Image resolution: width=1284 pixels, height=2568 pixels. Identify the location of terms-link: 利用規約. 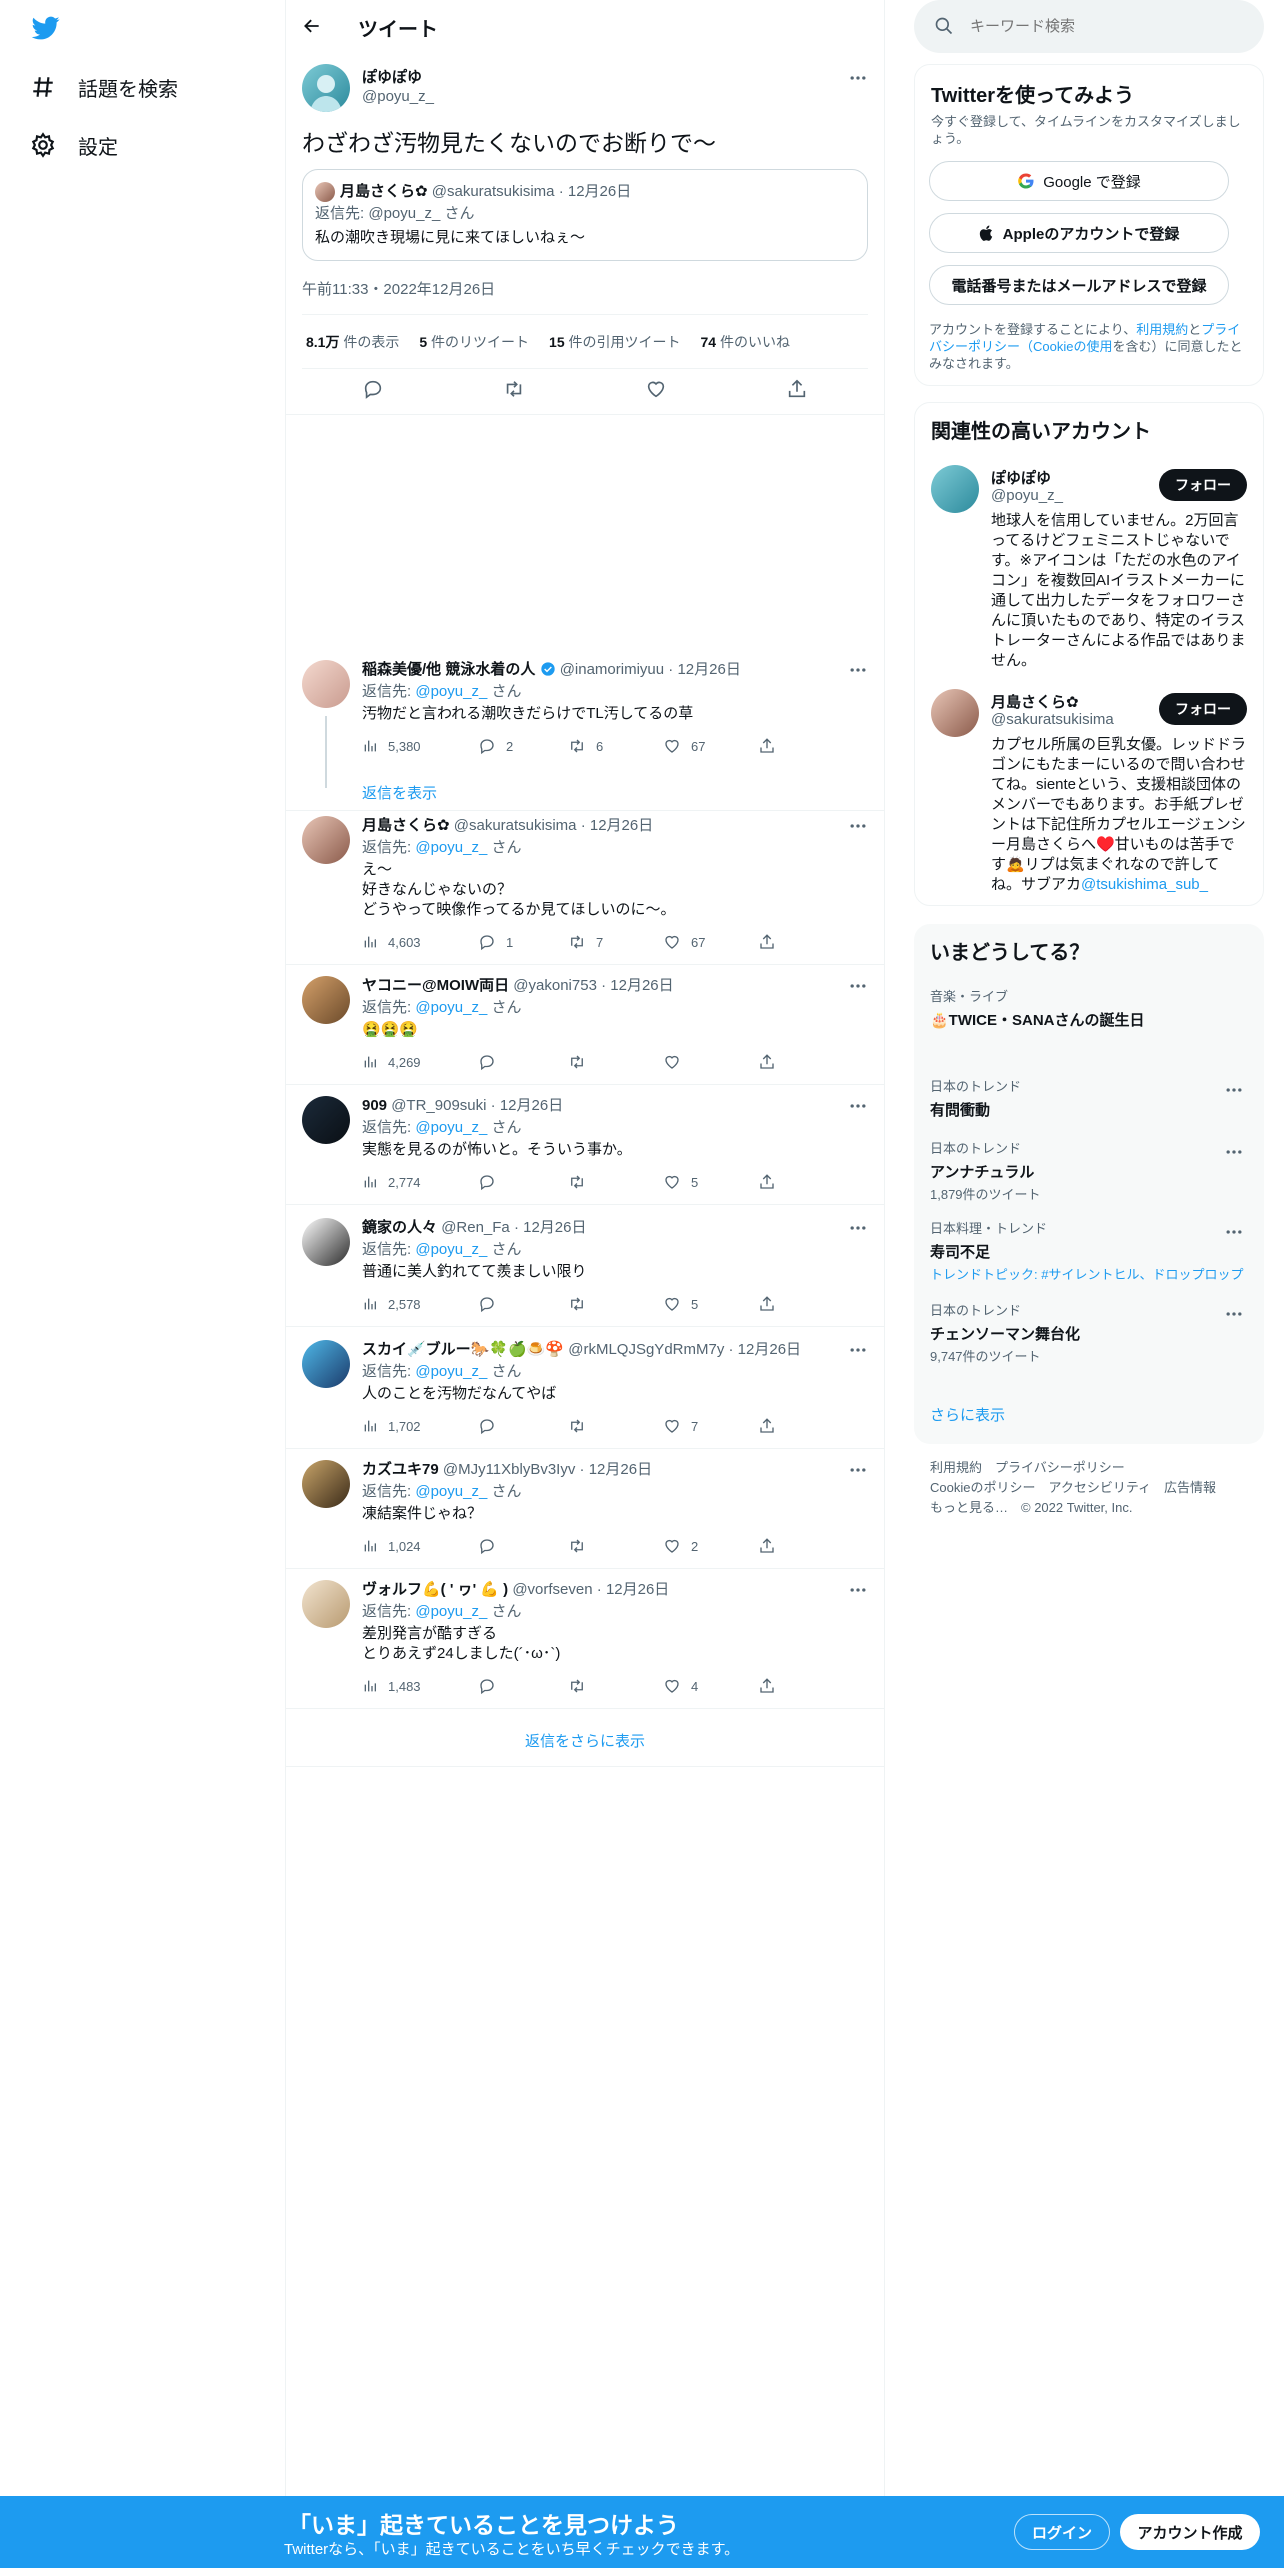
(1162, 329).